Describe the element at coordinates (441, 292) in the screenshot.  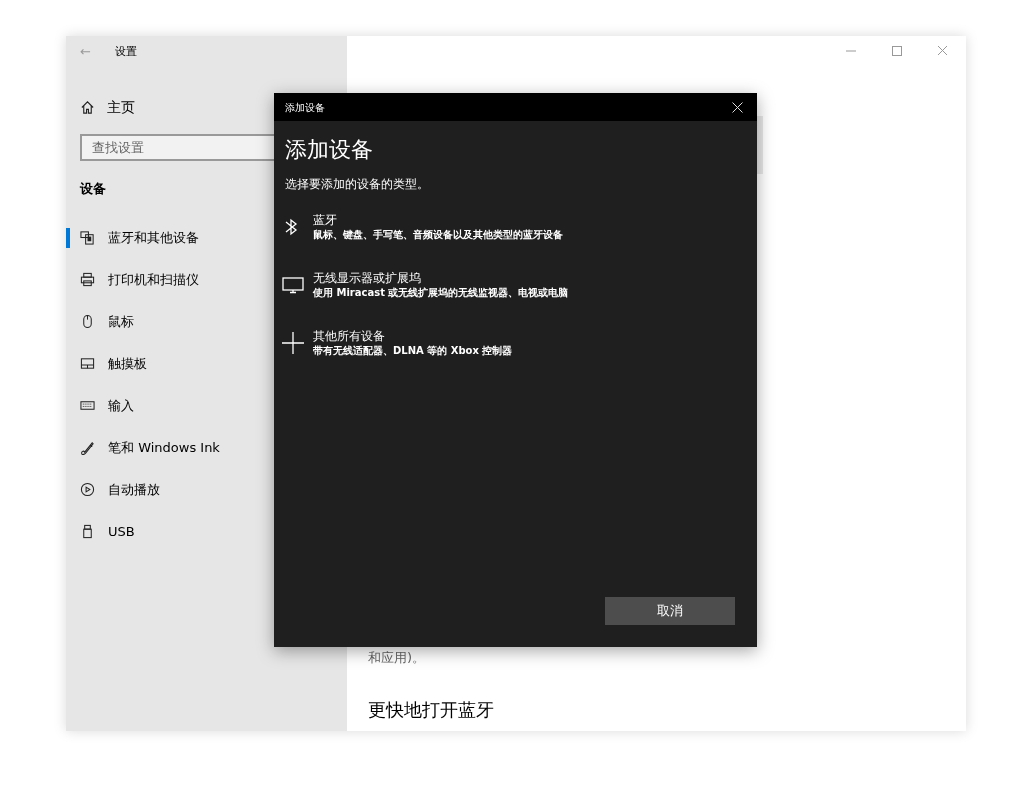
I see `option-description: 使用 Miracast 或无线扩展坞的无线监视器、电视或电脑` at that location.